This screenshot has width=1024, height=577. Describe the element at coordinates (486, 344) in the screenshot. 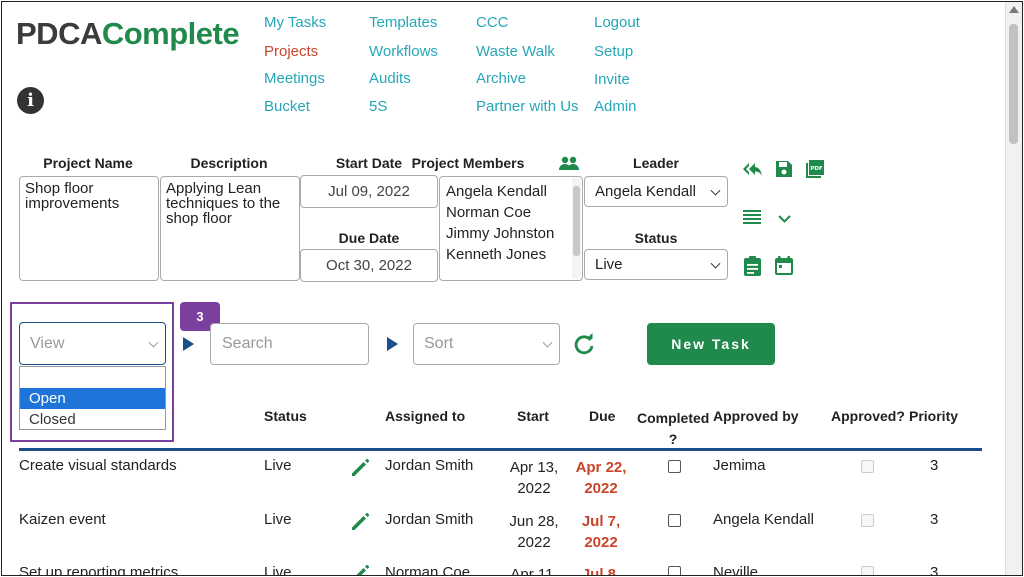

I see `sort-select: Sort` at that location.